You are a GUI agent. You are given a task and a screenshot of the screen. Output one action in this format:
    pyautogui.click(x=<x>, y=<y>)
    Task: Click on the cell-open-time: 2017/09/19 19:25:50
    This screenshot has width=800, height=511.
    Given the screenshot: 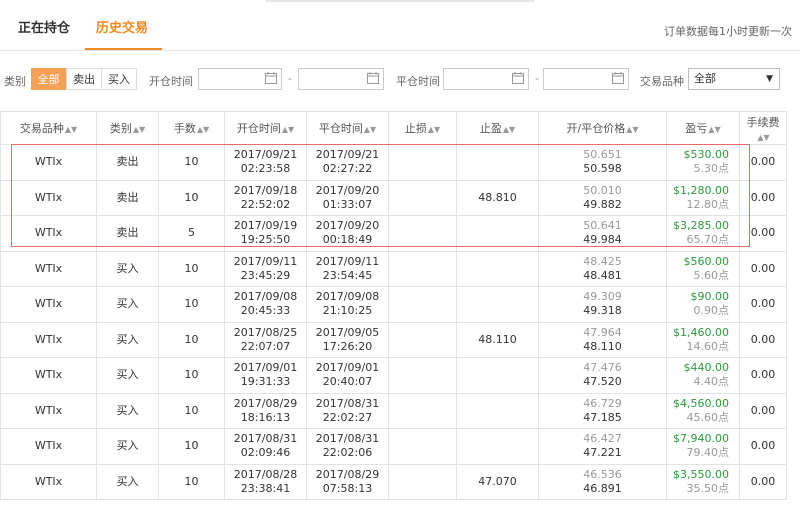 What is the action you would take?
    pyautogui.click(x=265, y=233)
    